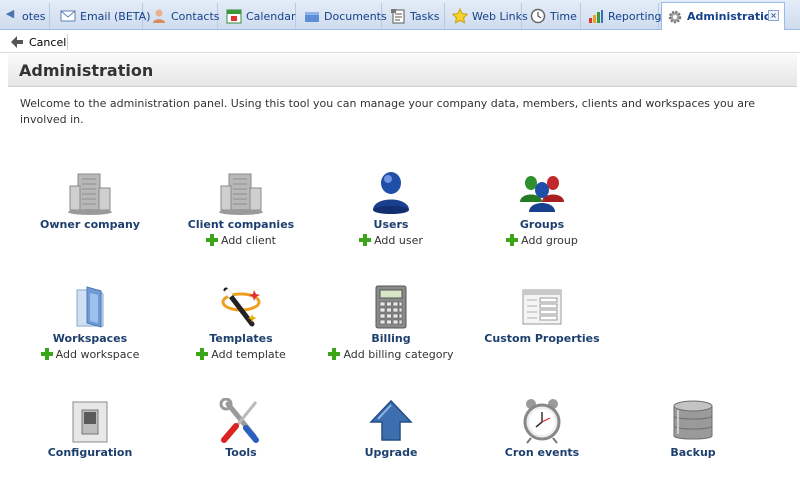 This screenshot has width=800, height=479. I want to click on item-label: Billing, so click(391, 338).